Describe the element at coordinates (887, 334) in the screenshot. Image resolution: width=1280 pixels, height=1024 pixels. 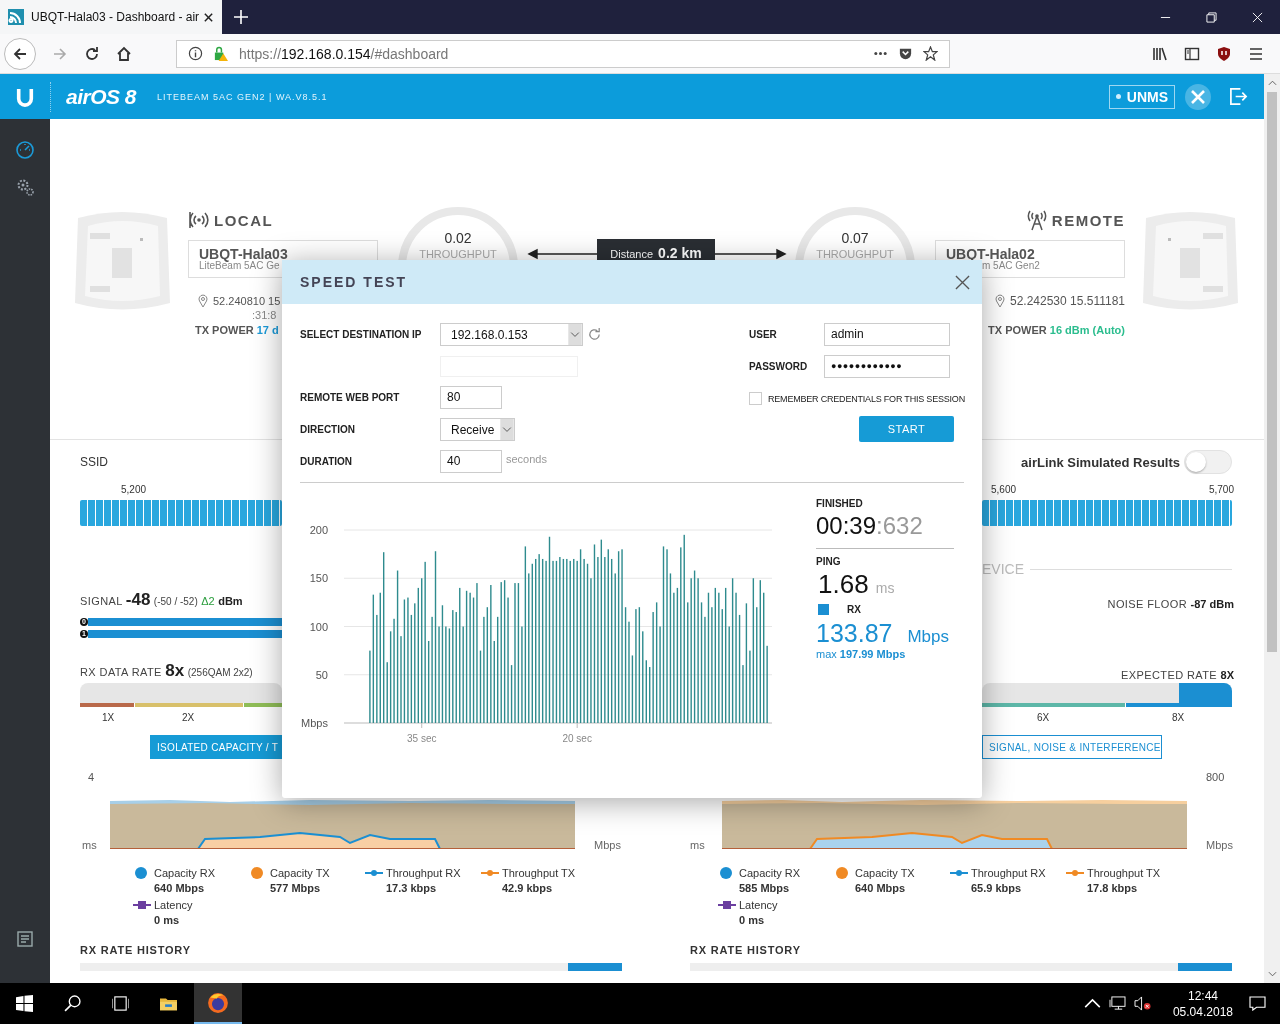
I see `user-field: admin` at that location.